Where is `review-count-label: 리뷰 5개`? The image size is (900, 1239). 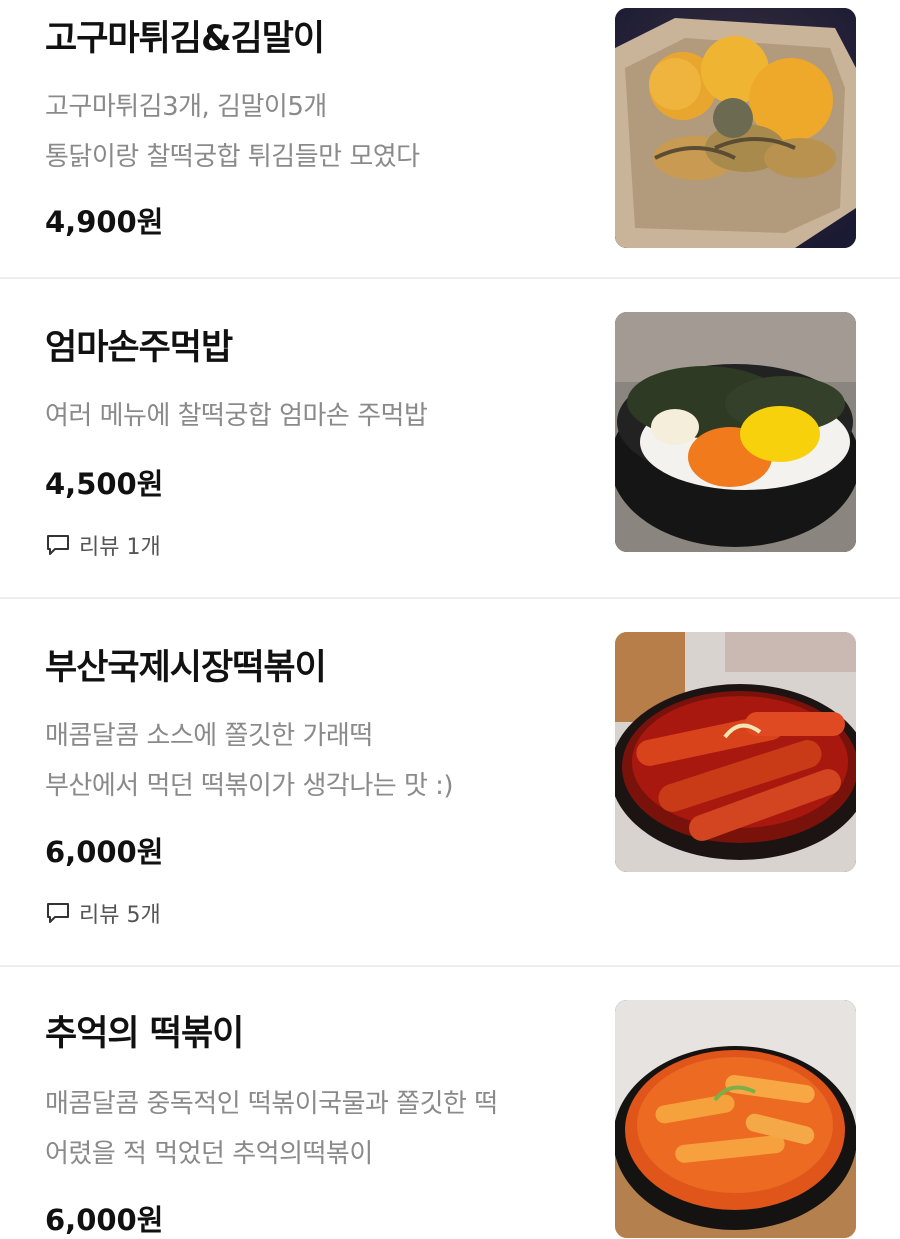 review-count-label: 리뷰 5개 is located at coordinates (120, 915).